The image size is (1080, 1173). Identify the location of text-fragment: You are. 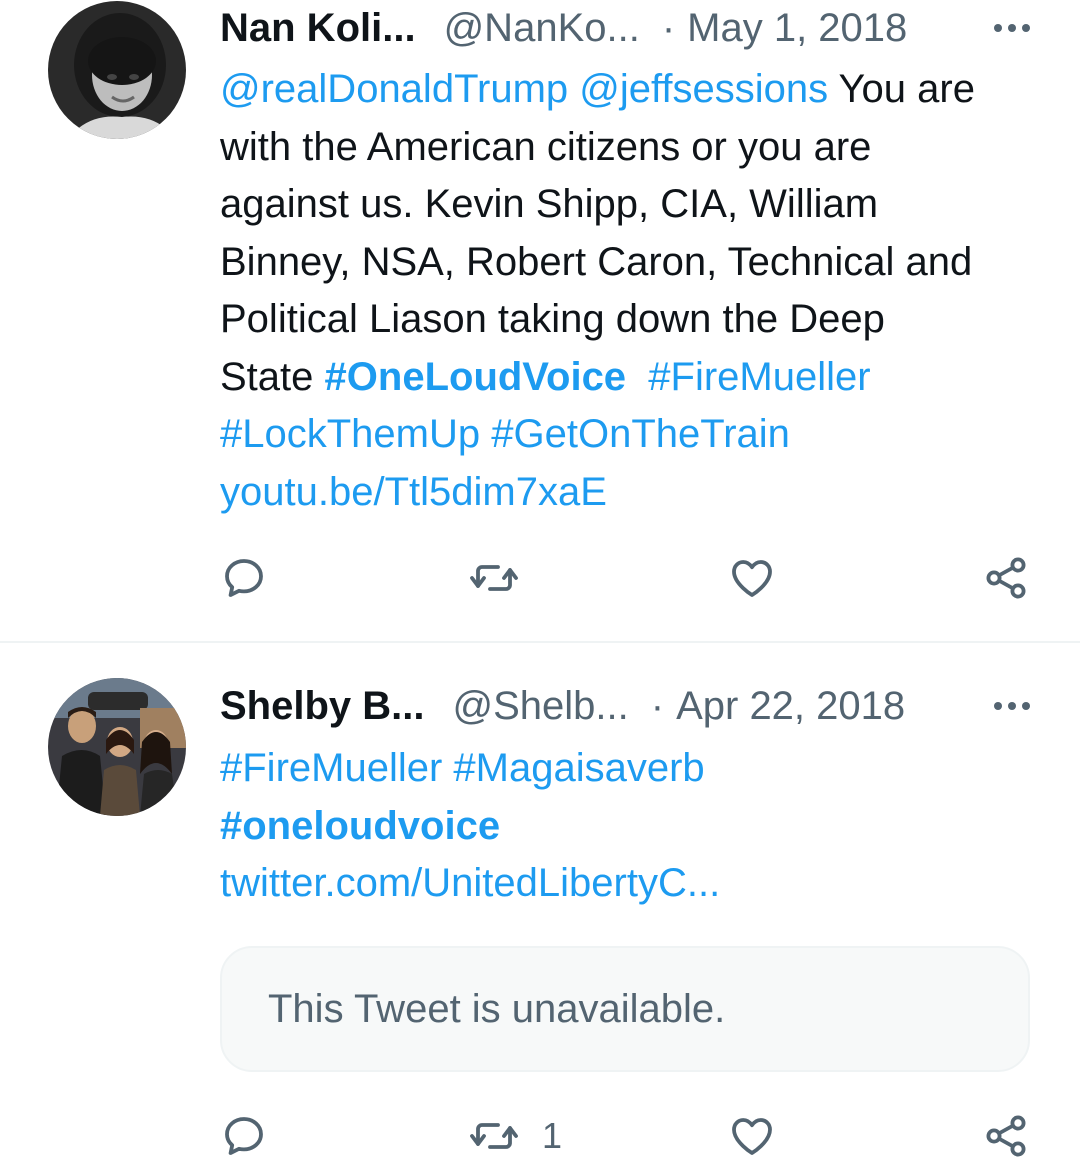
(906, 89).